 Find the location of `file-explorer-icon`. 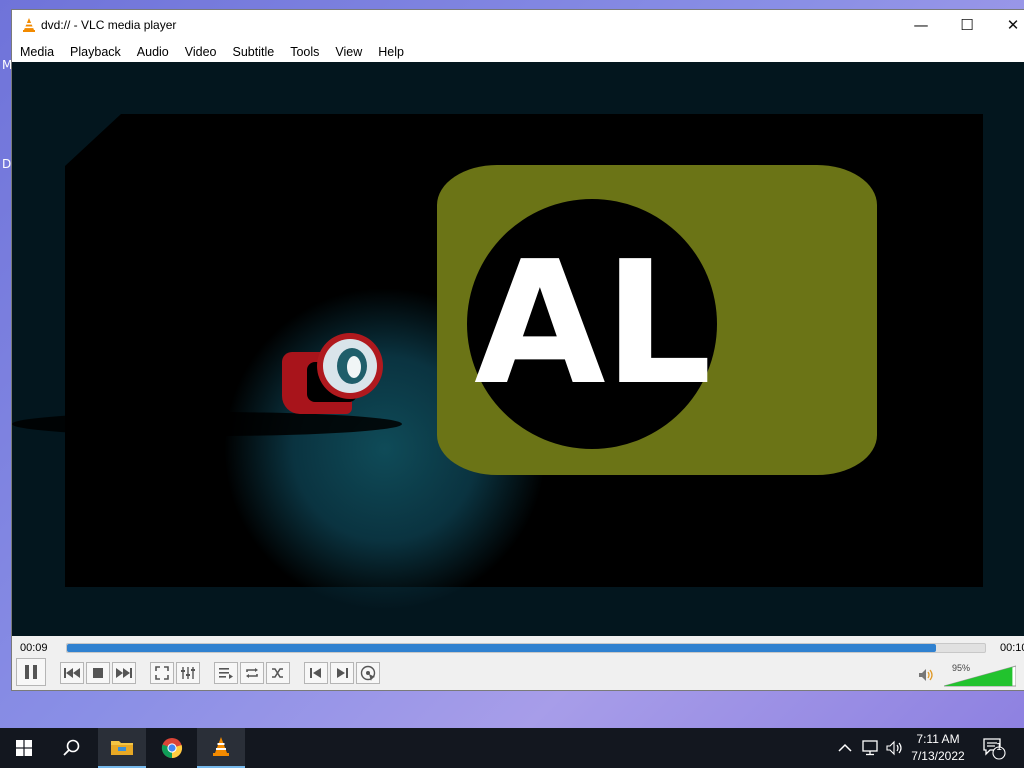

file-explorer-icon is located at coordinates (122, 748).